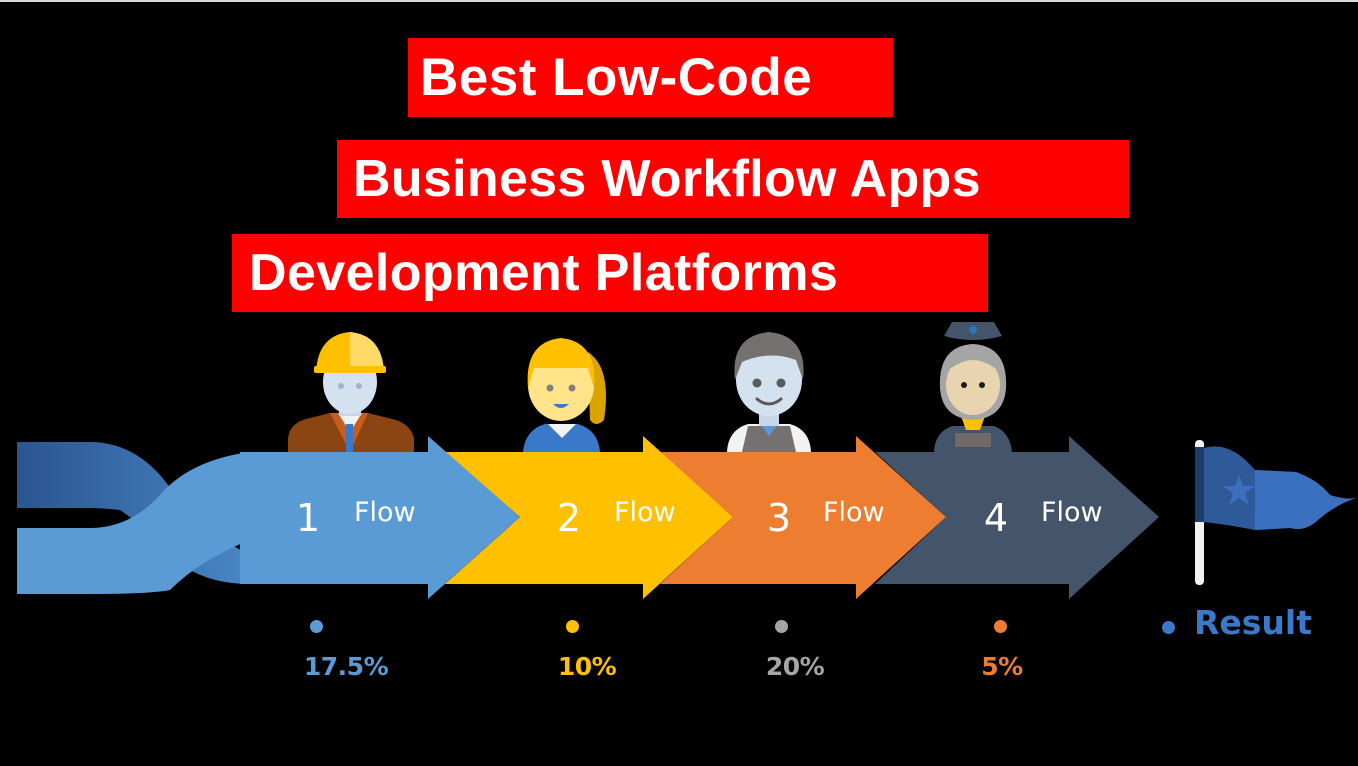 This screenshot has height=766, width=1358. I want to click on step-label-2: Flow, so click(645, 512).